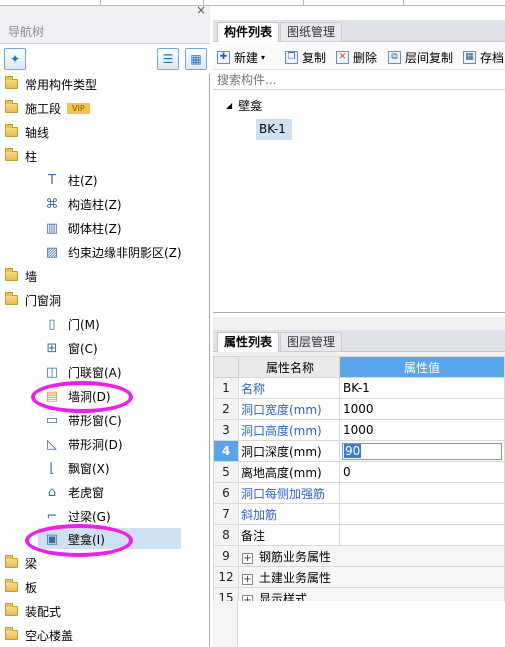  Describe the element at coordinates (356, 57) in the screenshot. I see `delete-button: ✕ 删除` at that location.